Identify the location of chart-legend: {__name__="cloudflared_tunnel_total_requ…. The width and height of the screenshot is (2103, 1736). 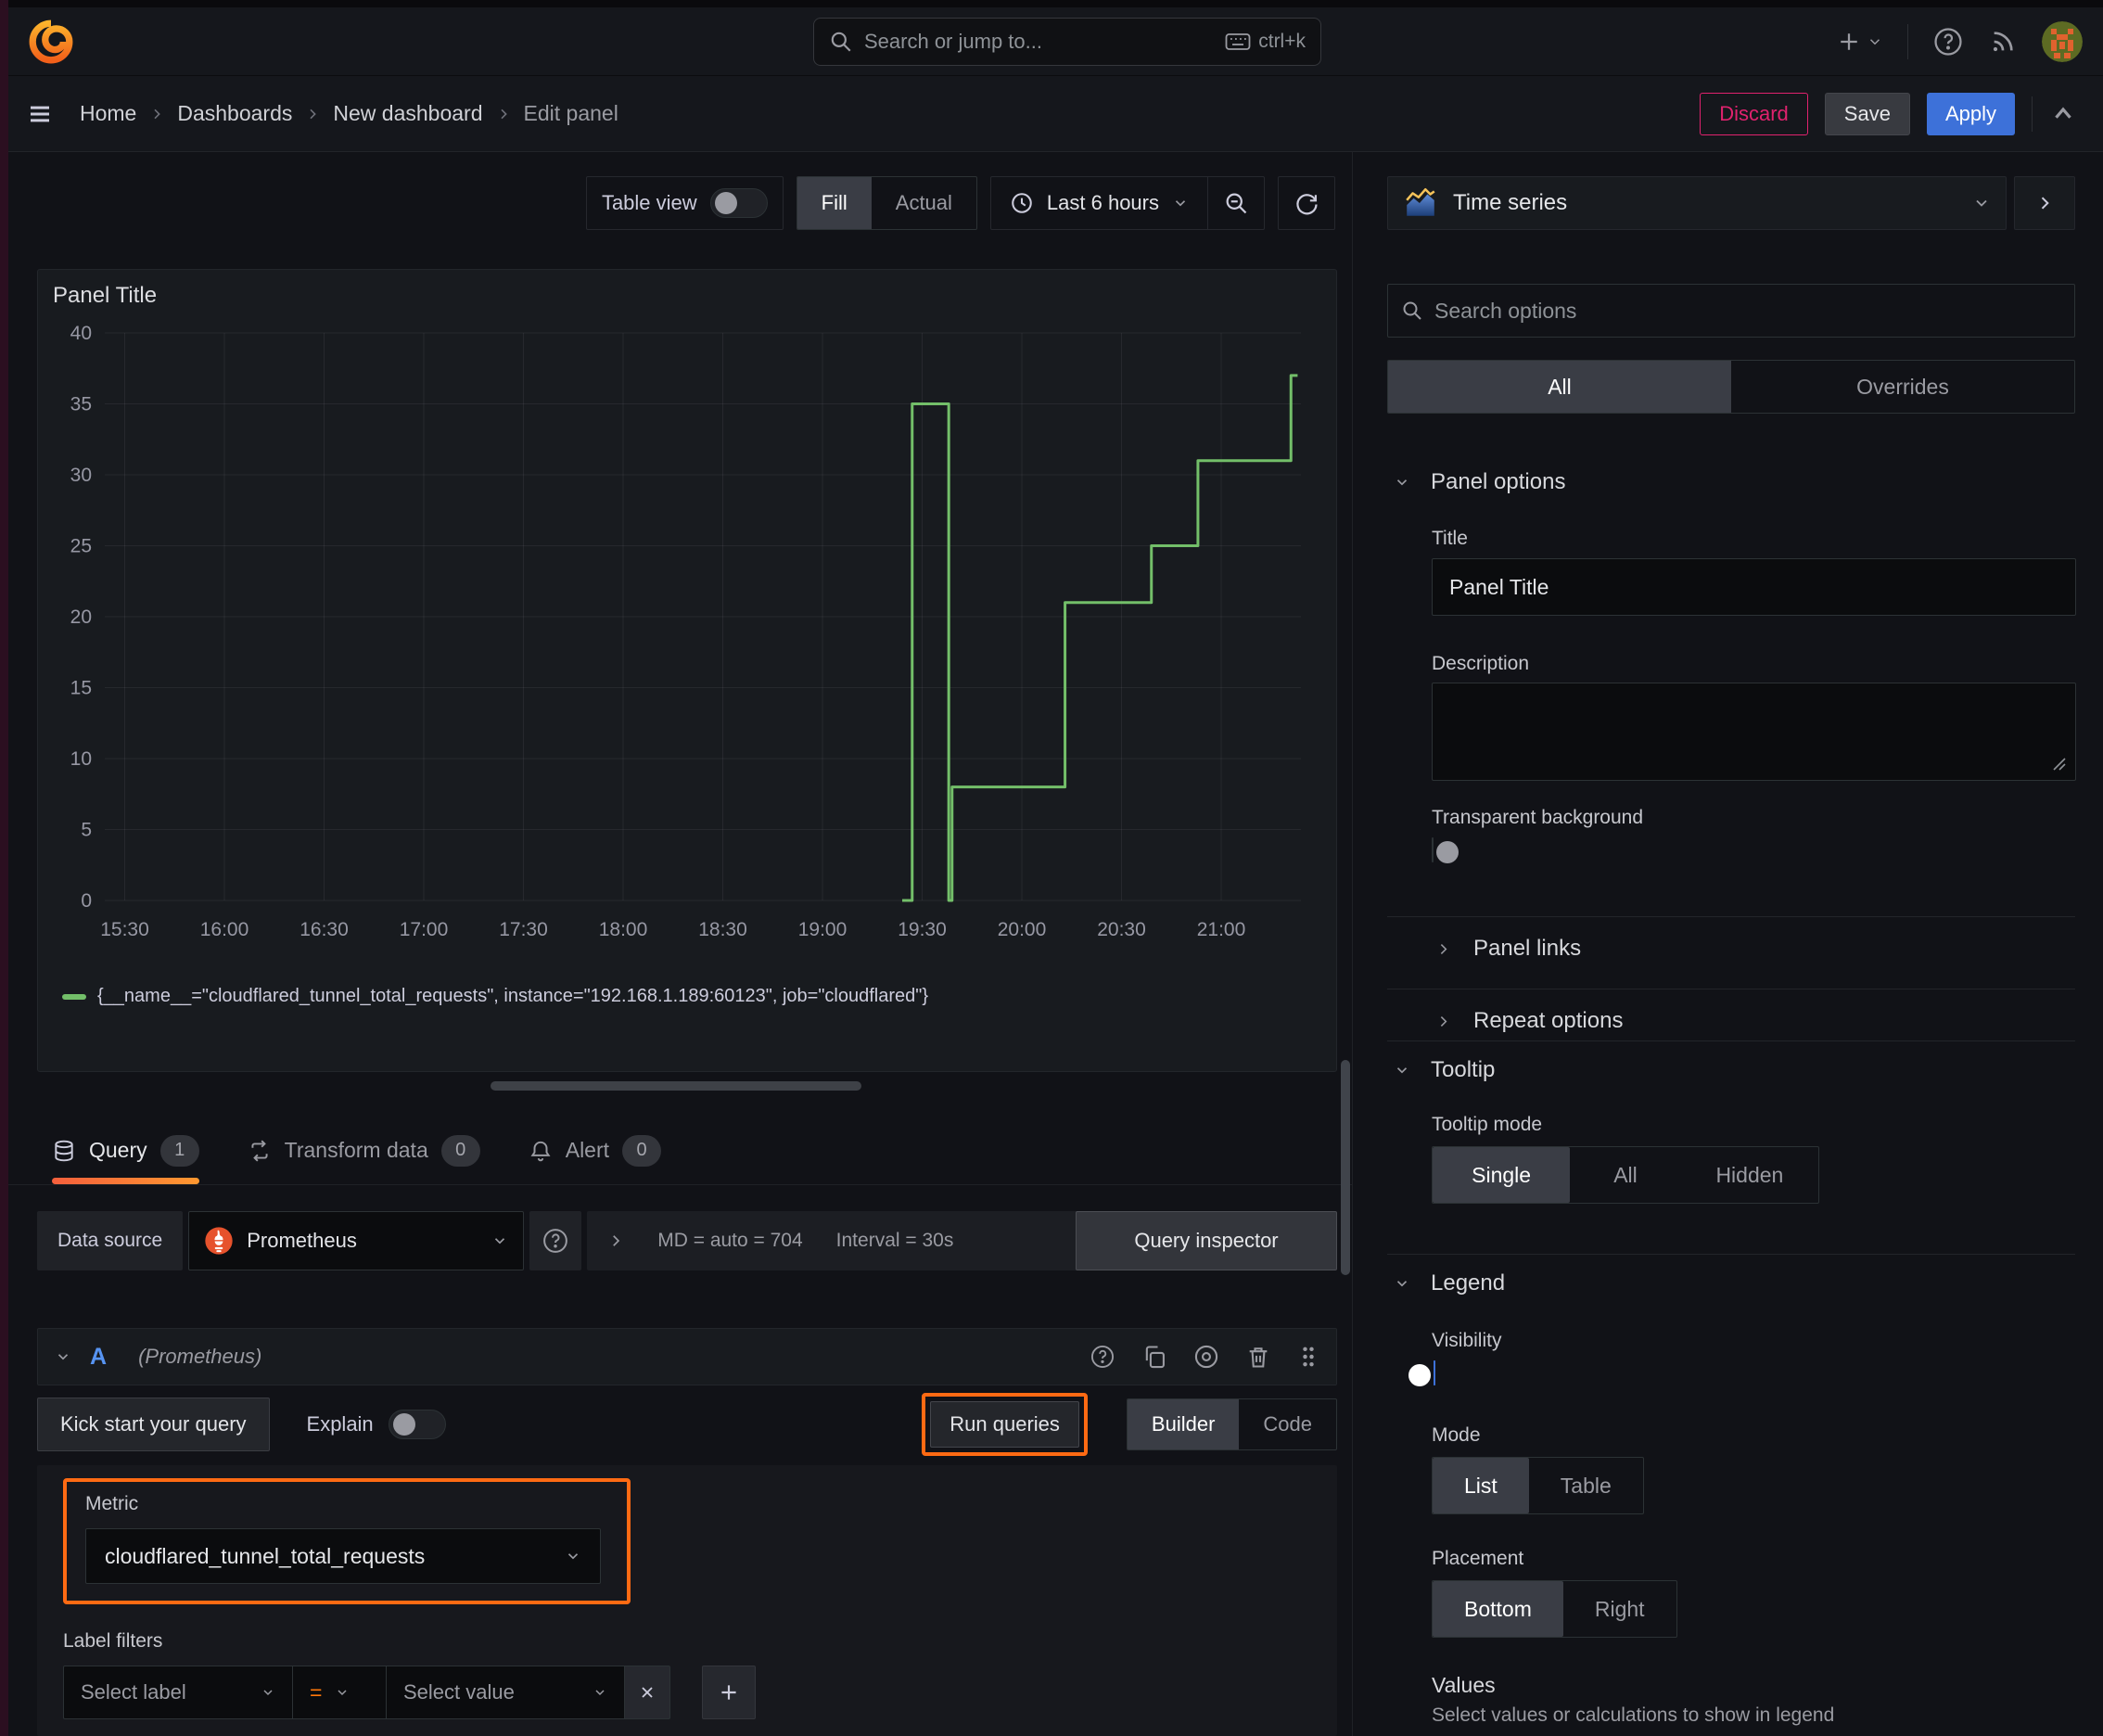
(495, 997).